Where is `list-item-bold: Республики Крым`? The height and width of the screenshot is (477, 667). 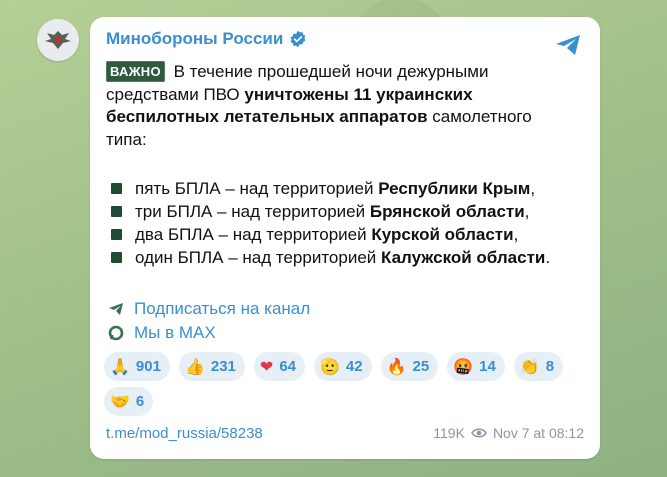
list-item-bold: Республики Крым is located at coordinates (454, 188).